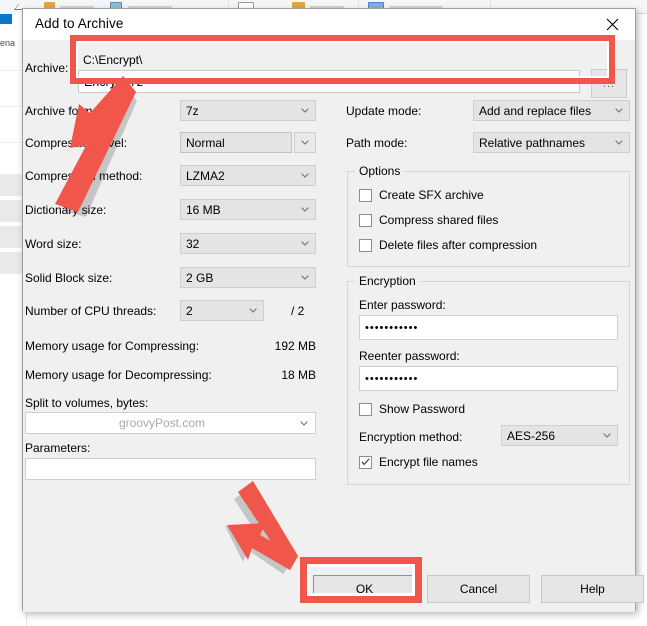 The width and height of the screenshot is (647, 626). I want to click on update-mode-value: Add and replace files, so click(535, 110).